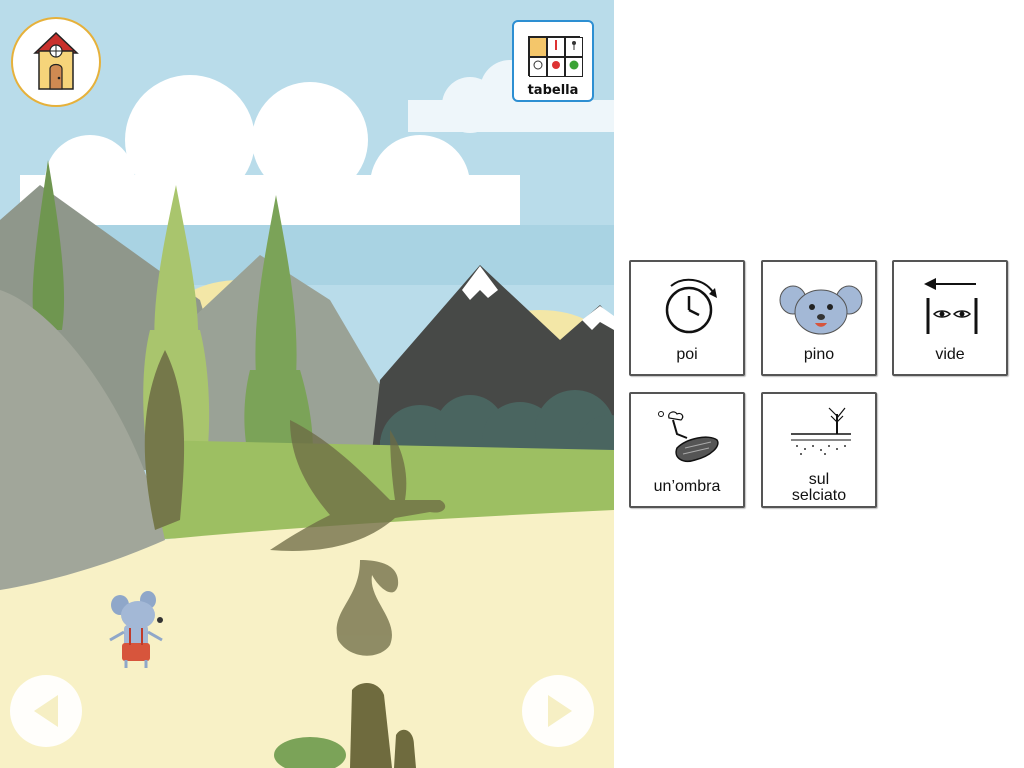 The width and height of the screenshot is (1024, 768). What do you see at coordinates (687, 354) in the screenshot?
I see `card-label: poi` at bounding box center [687, 354].